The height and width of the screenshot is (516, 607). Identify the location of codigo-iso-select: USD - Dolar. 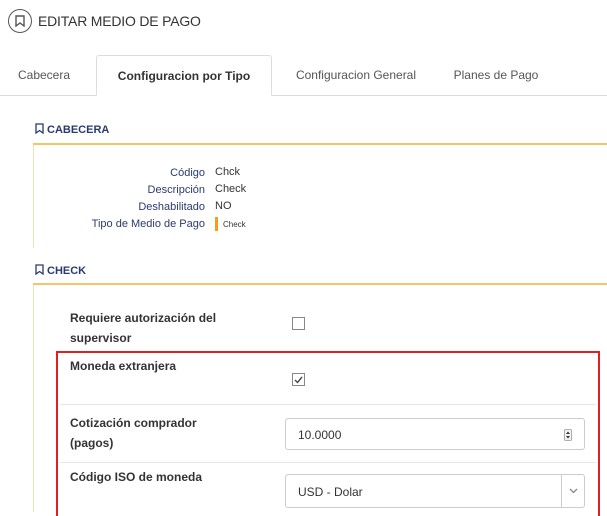
(435, 491).